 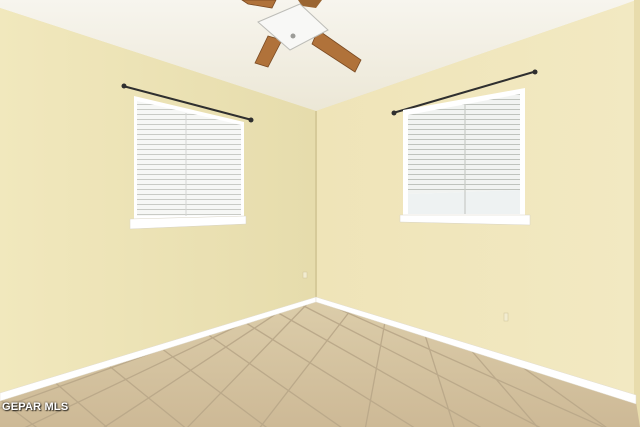 What do you see at coordinates (506, 317) in the screenshot?
I see `wall-outlet-right` at bounding box center [506, 317].